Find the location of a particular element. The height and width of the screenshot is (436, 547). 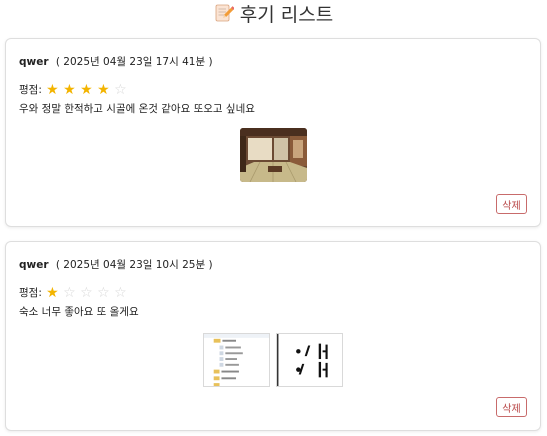

bullet-list-screenshot is located at coordinates (309, 360).